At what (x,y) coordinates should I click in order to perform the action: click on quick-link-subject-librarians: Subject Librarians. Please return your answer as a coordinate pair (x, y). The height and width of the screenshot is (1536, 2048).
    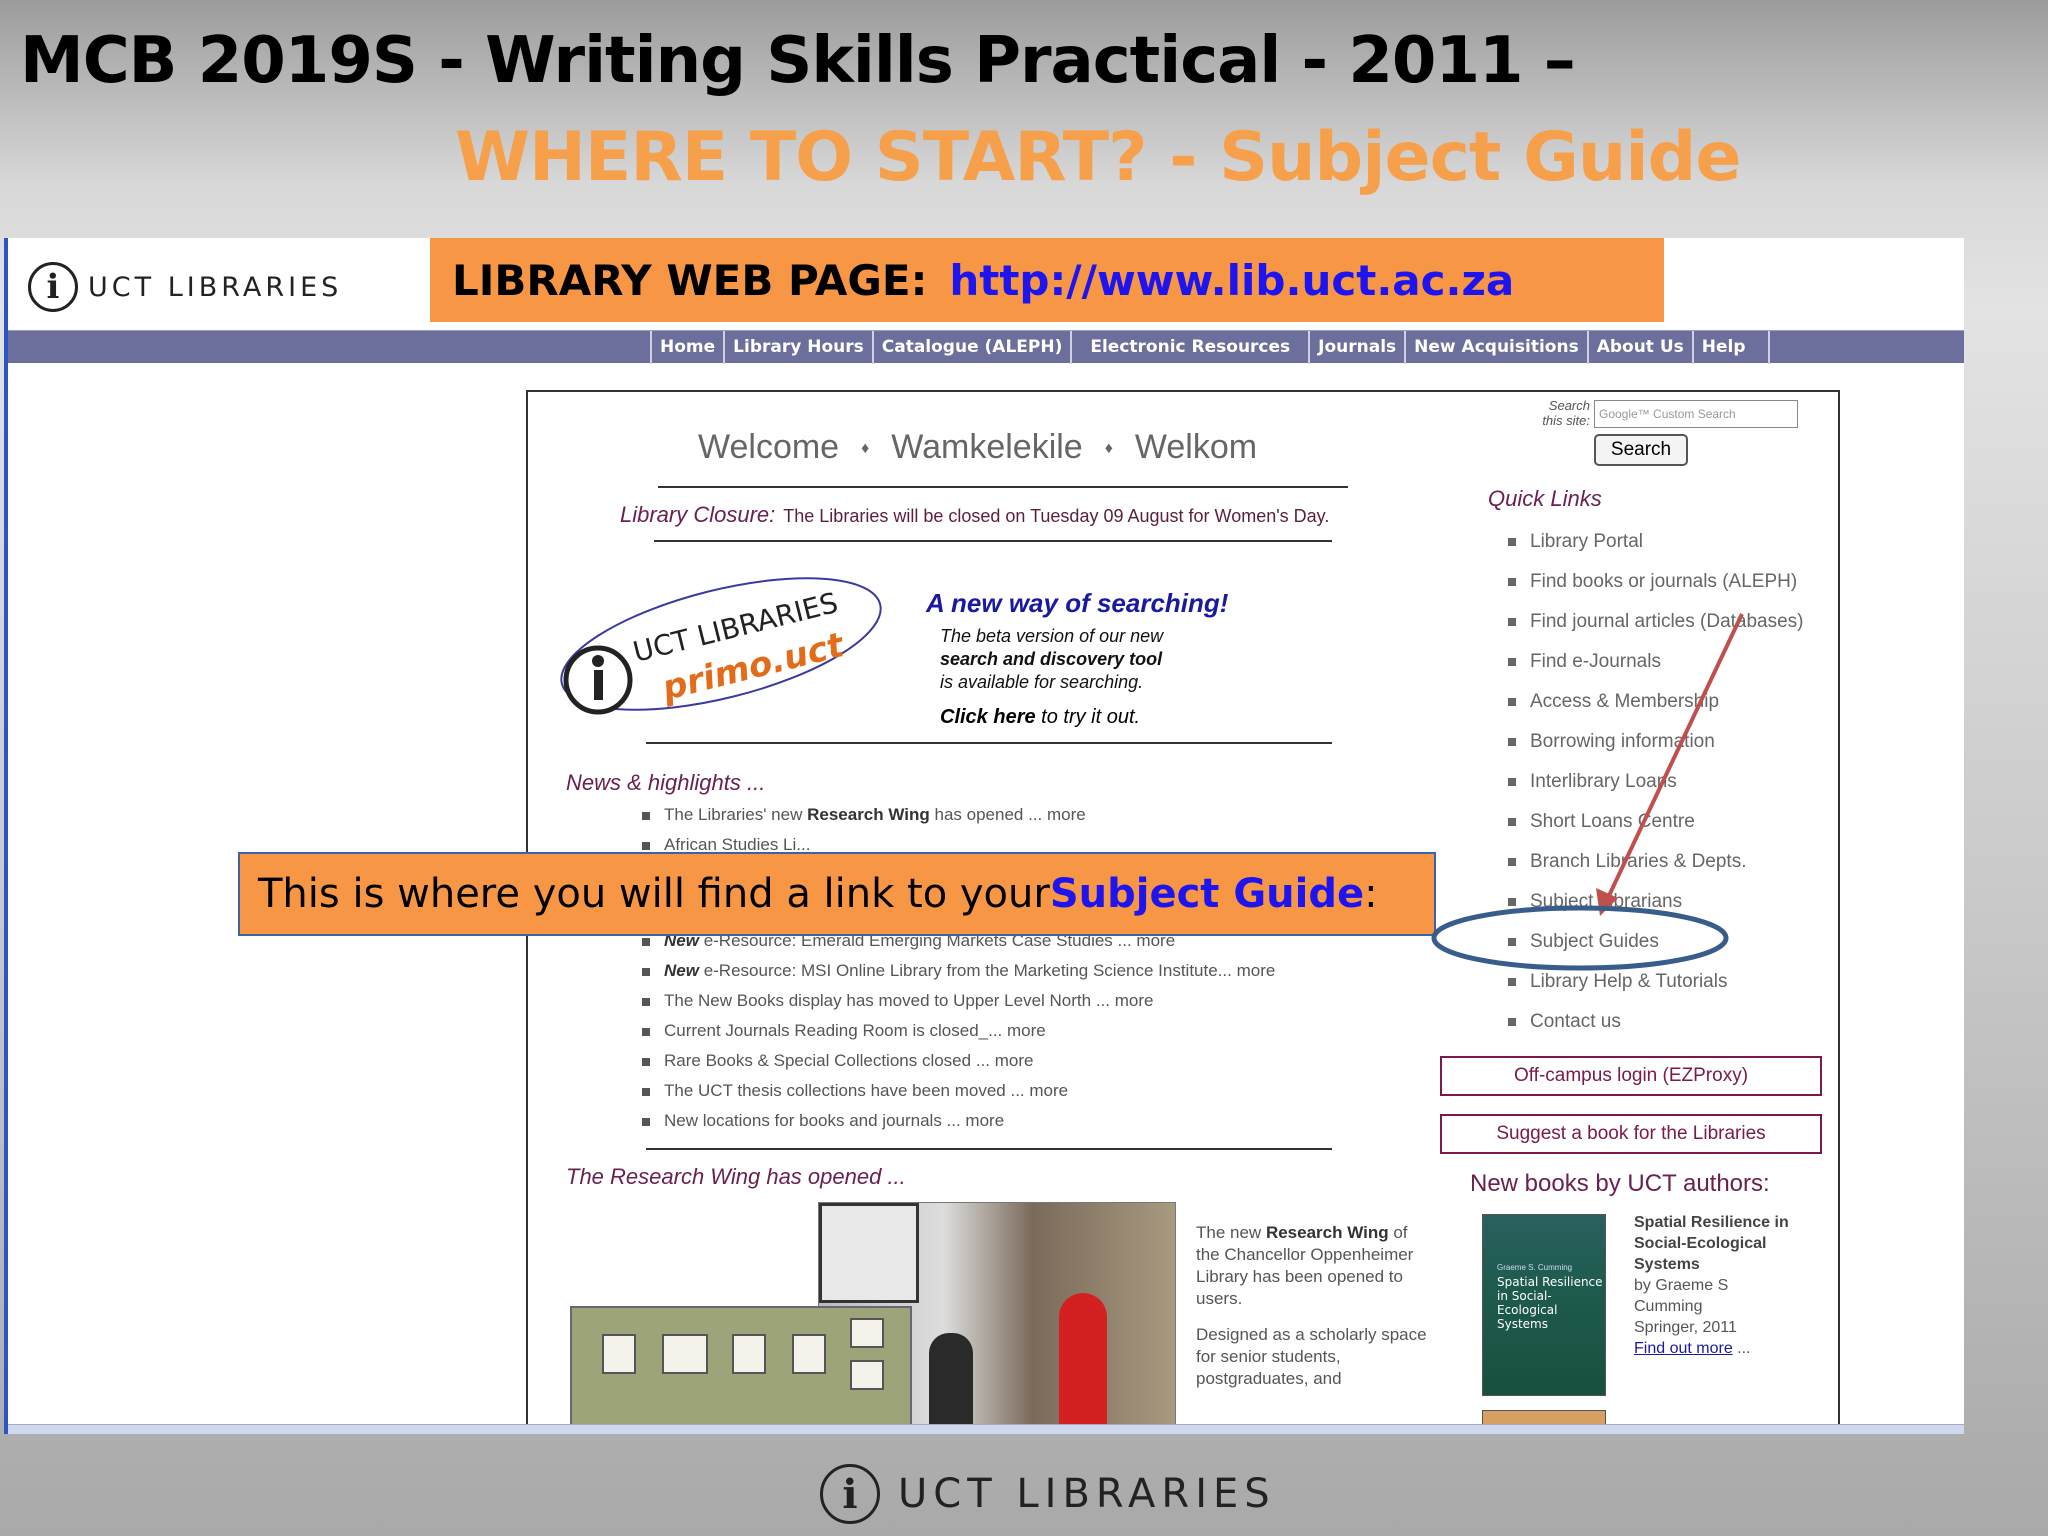
    Looking at the image, I should click on (1656, 902).